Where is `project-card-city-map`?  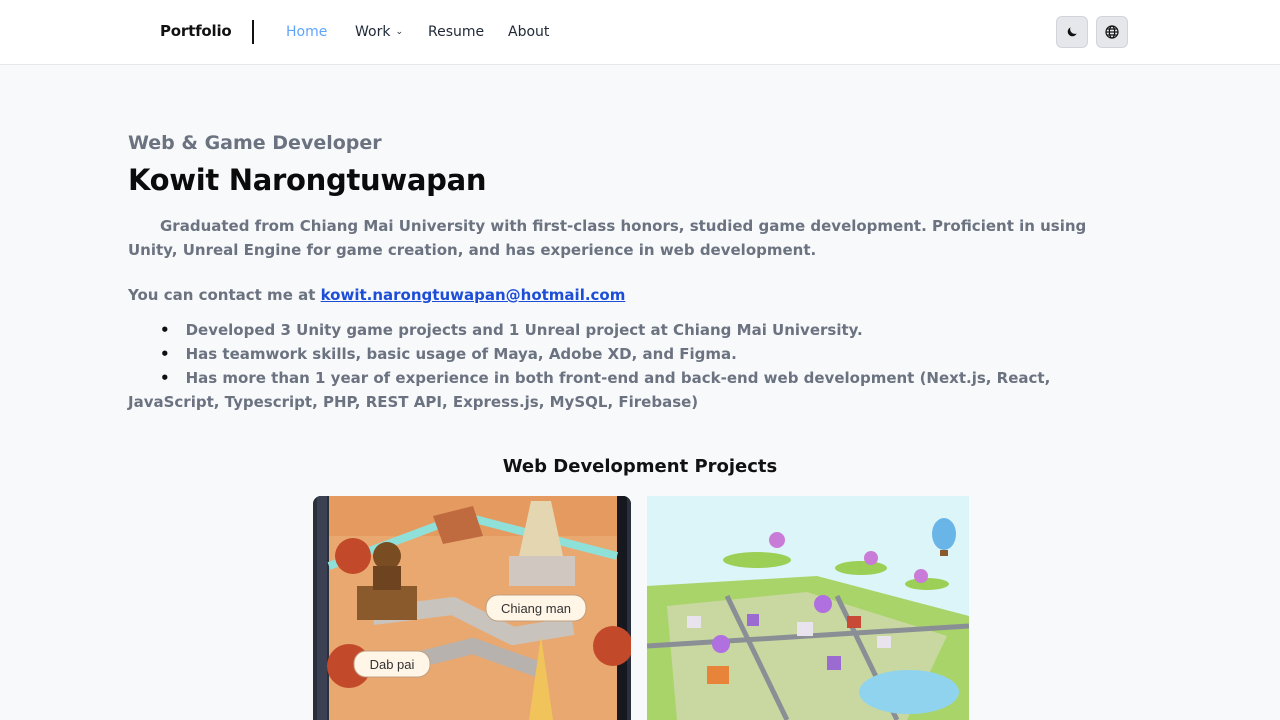
project-card-city-map is located at coordinates (808, 608).